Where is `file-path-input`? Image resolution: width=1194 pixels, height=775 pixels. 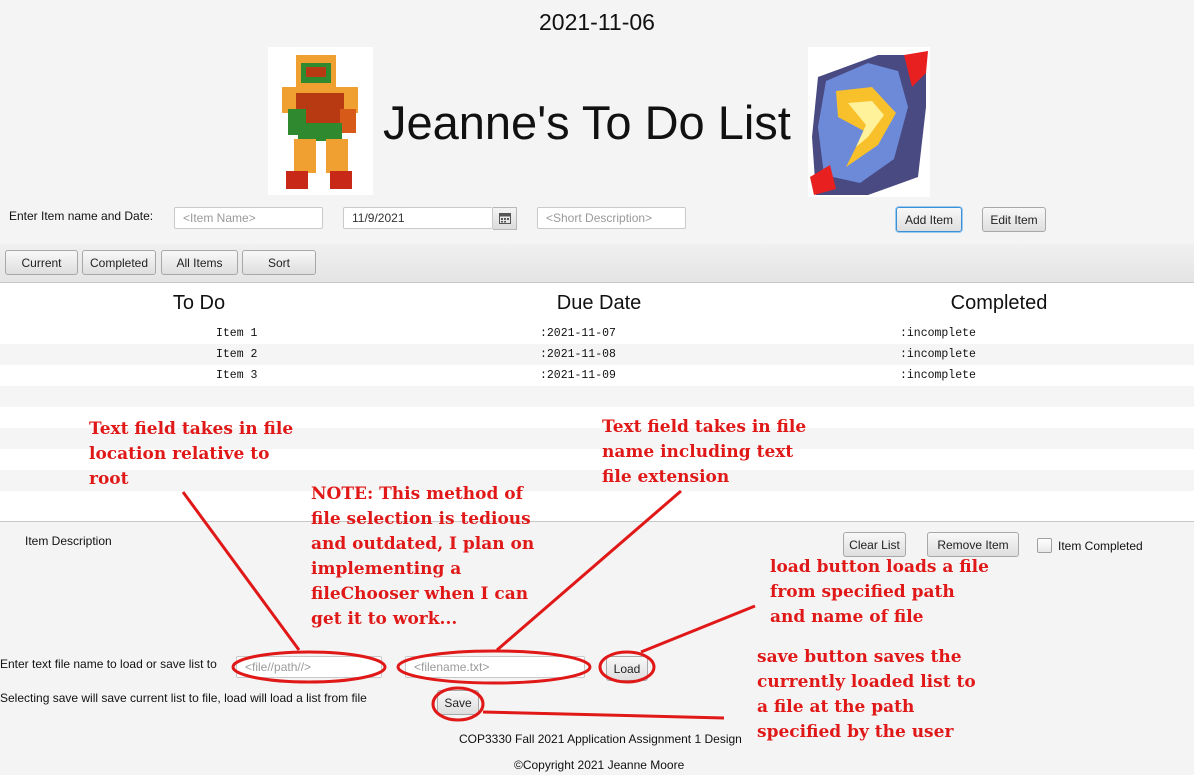 file-path-input is located at coordinates (309, 667).